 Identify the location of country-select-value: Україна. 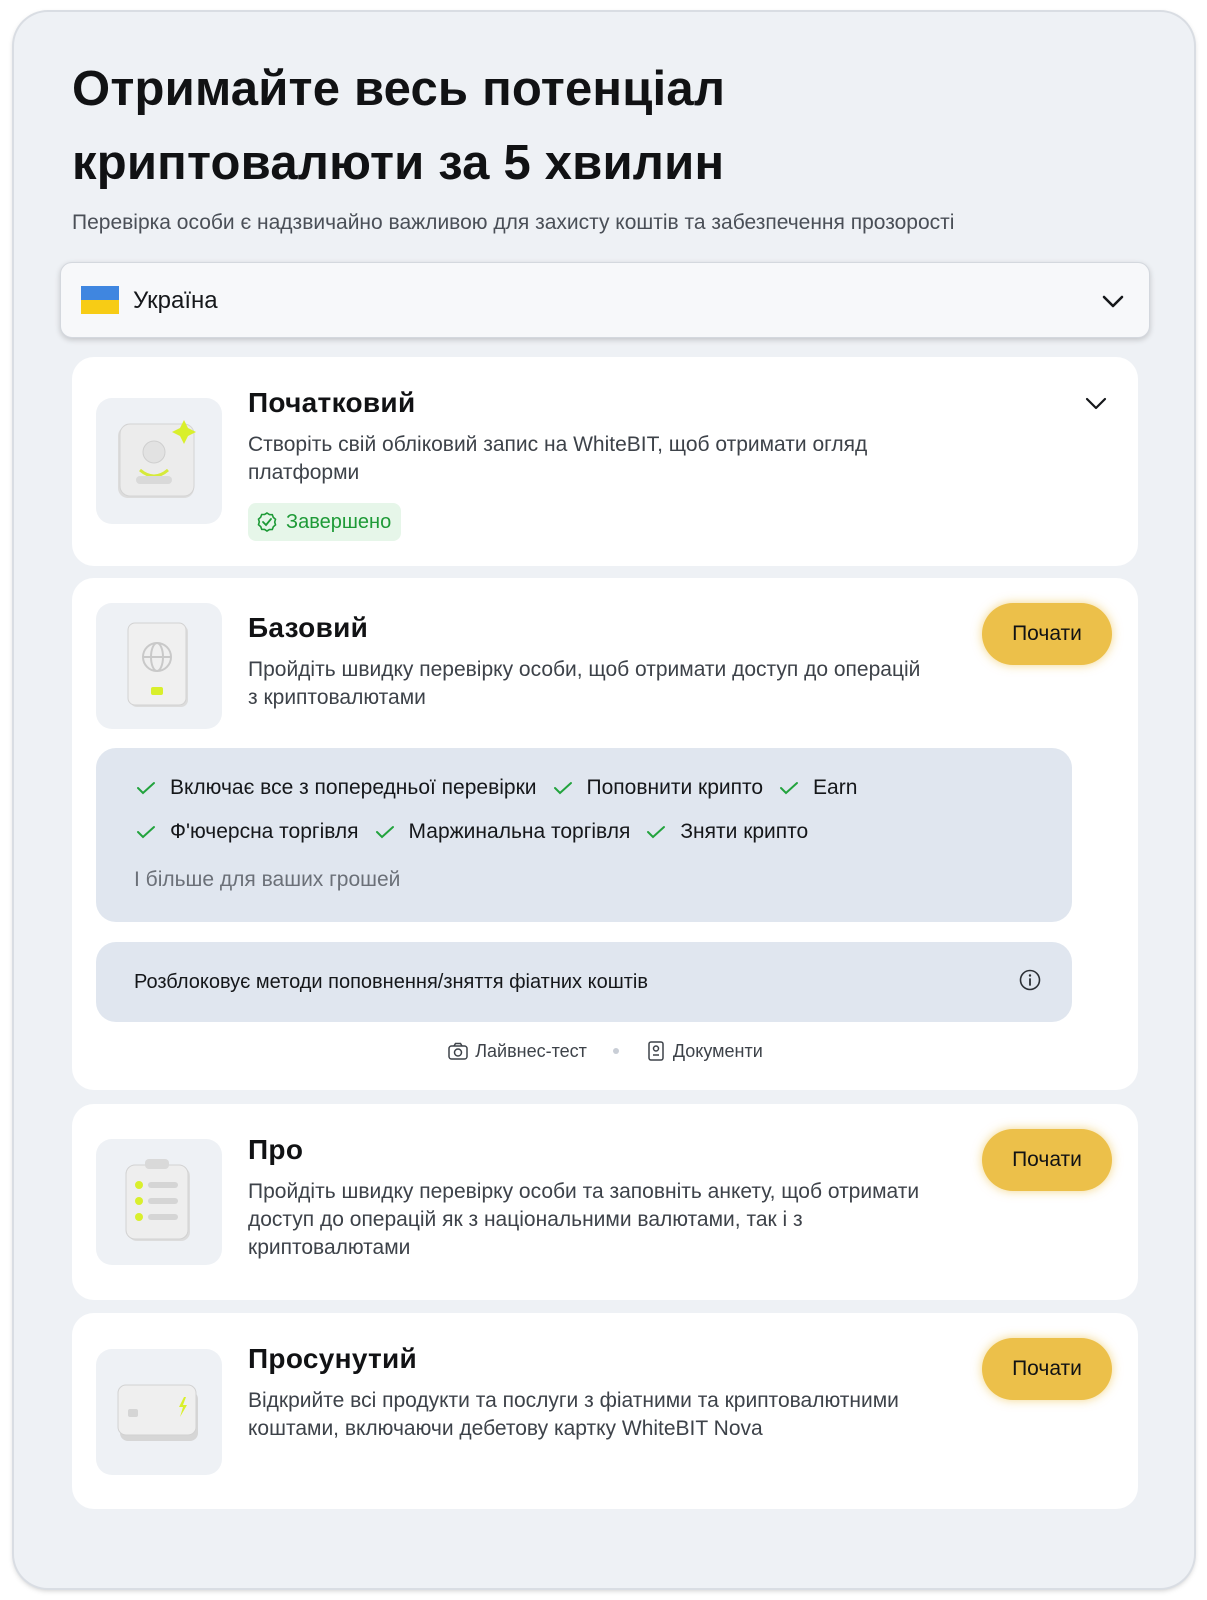
(175, 300).